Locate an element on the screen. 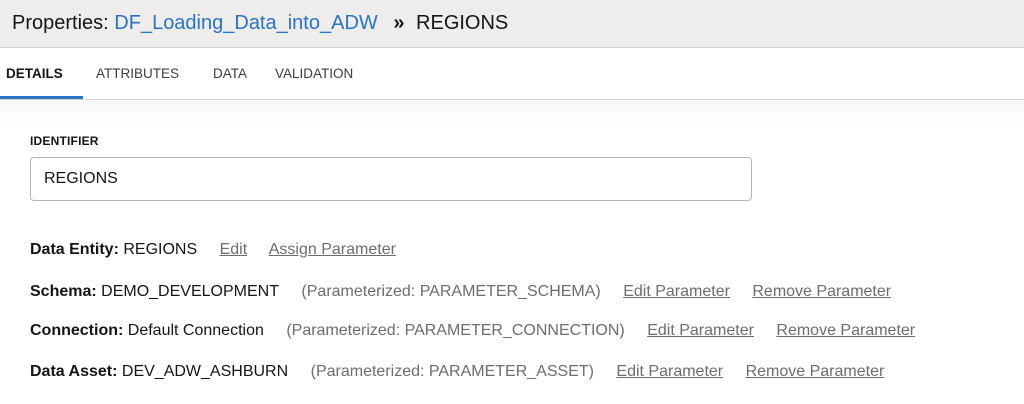  breadcrumb-dataflow-link: DF_Loading_Data_into_ADW is located at coordinates (246, 23).